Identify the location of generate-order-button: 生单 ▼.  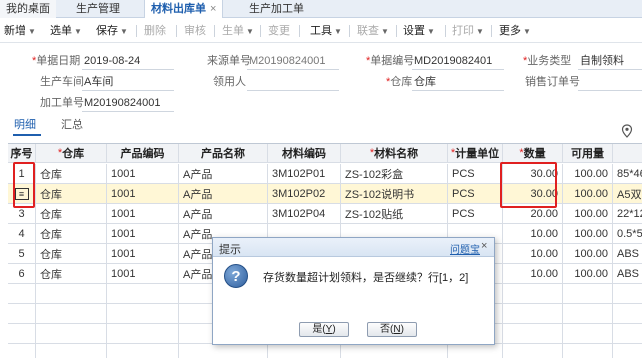
(238, 31).